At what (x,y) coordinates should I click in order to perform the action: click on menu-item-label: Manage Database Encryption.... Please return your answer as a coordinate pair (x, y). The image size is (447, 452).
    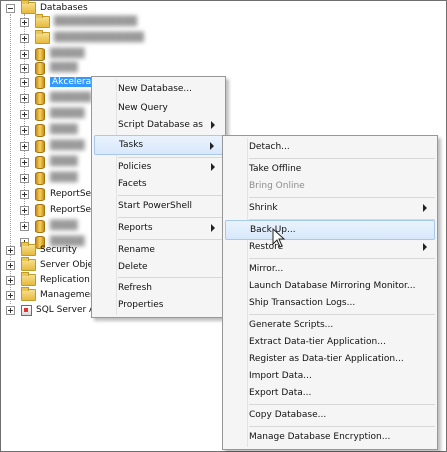
    Looking at the image, I should click on (320, 437).